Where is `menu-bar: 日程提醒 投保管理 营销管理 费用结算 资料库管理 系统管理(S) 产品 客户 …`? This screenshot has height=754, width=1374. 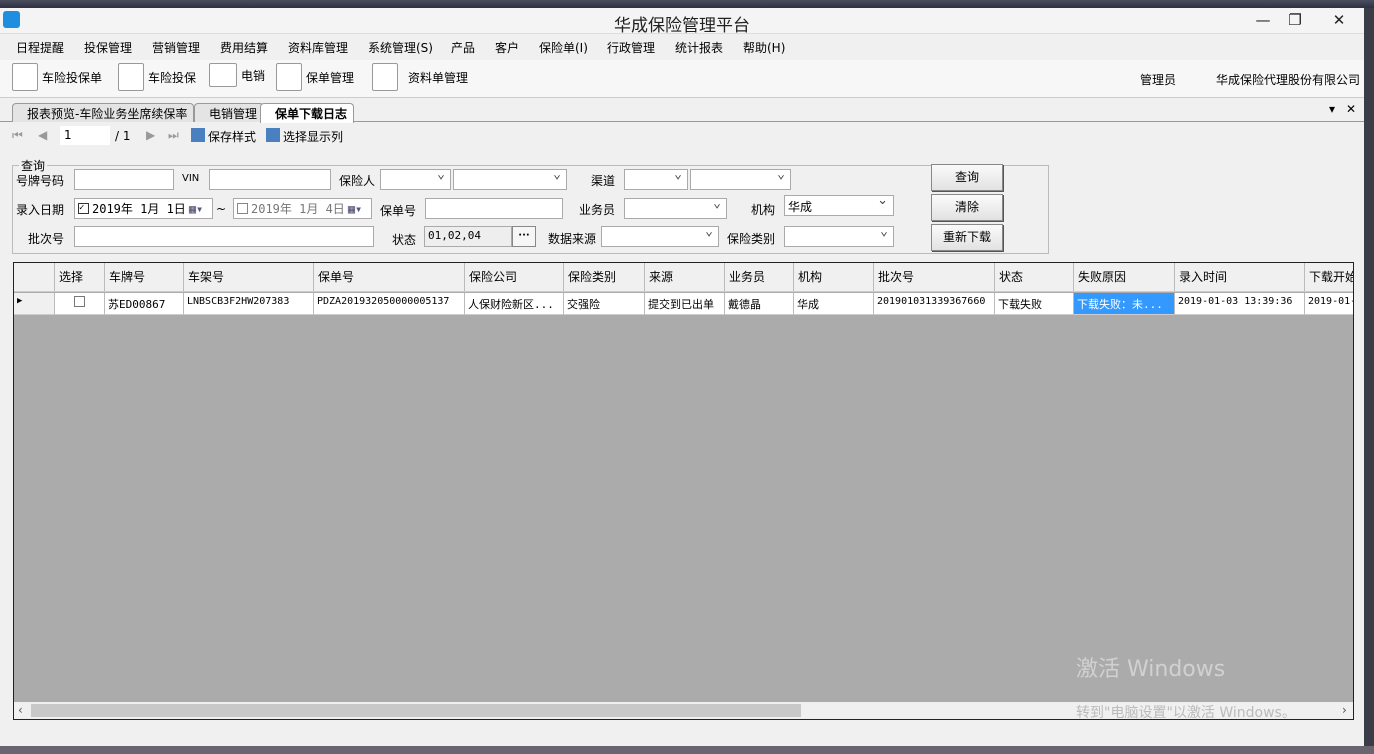
menu-bar: 日程提醒 投保管理 营销管理 费用结算 资料库管理 系统管理(S) 产品 客户 … is located at coordinates (682, 47).